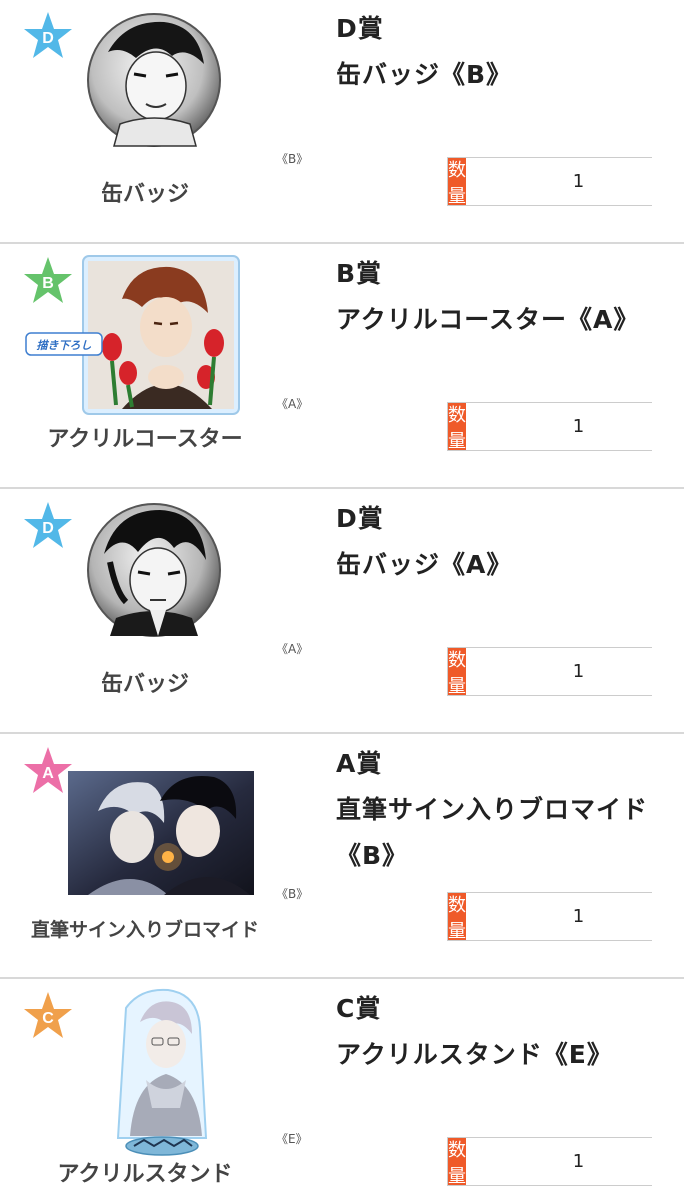 Image resolution: width=684 pixels, height=1200 pixels. I want to click on prize-rank: A賞, so click(359, 763).